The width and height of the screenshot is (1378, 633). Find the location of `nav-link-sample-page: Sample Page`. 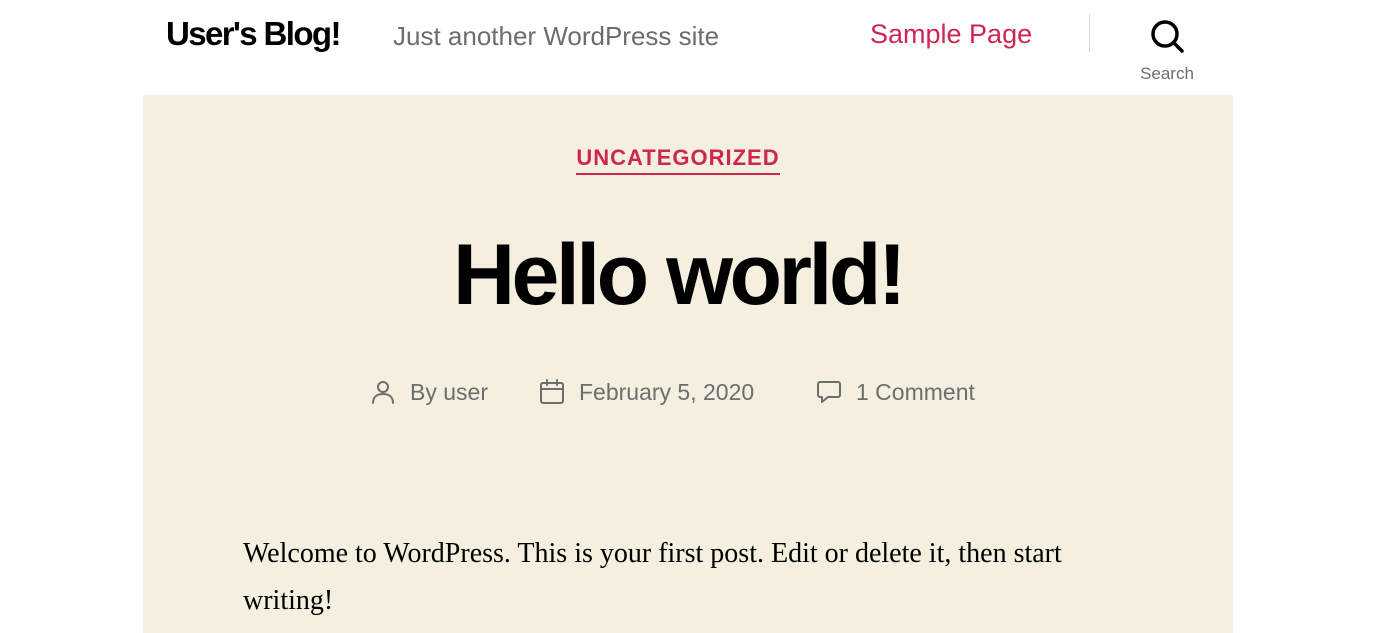

nav-link-sample-page: Sample Page is located at coordinates (951, 34).